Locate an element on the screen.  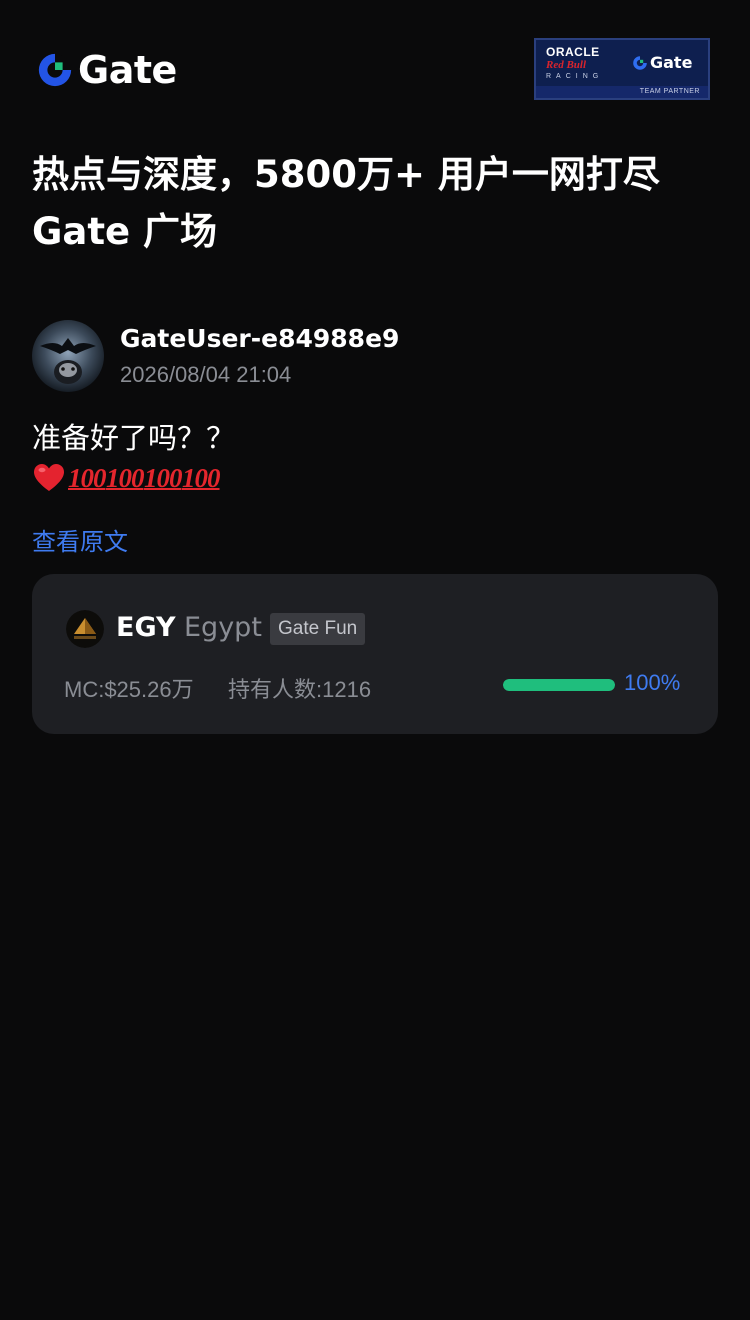
avatar is located at coordinates (68, 356).